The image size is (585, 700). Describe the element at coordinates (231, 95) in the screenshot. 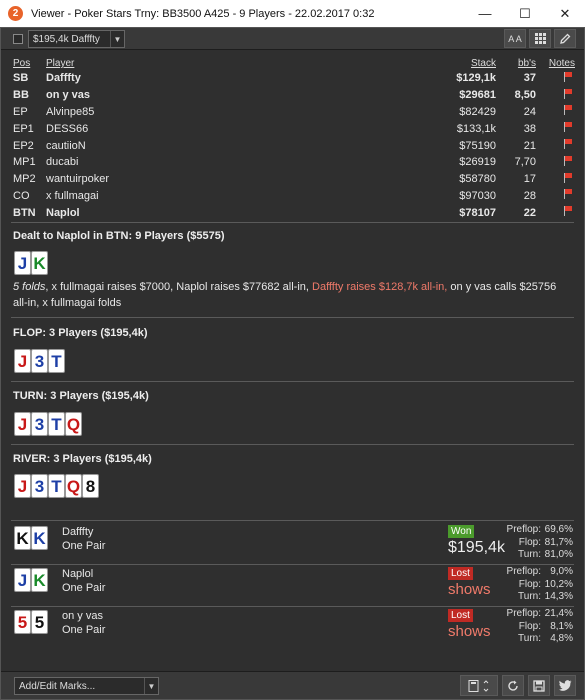

I see `player-name: on y vas` at that location.